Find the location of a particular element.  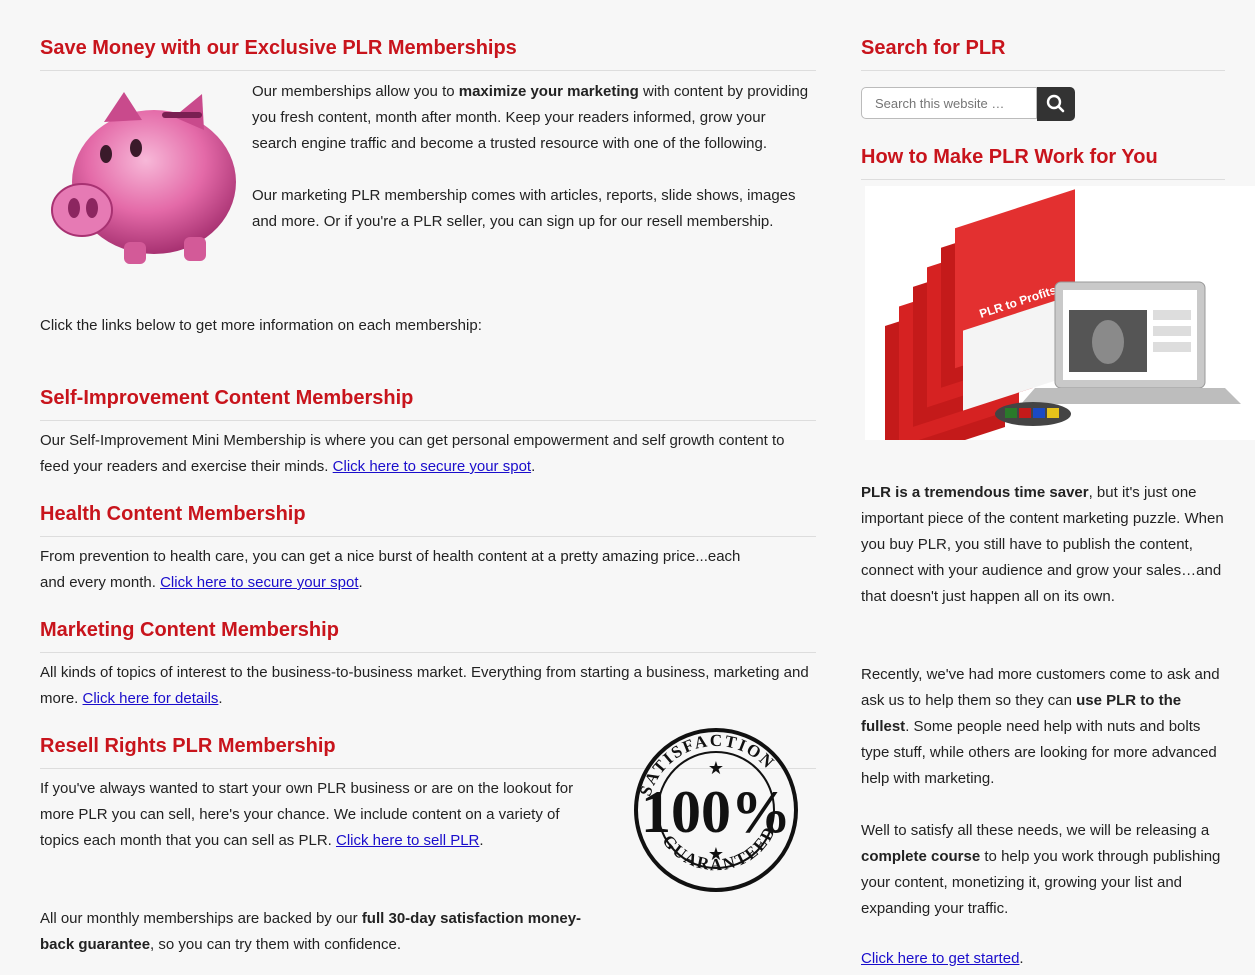

marketing-heading: Marketing Content Membership is located at coordinates (428, 635).